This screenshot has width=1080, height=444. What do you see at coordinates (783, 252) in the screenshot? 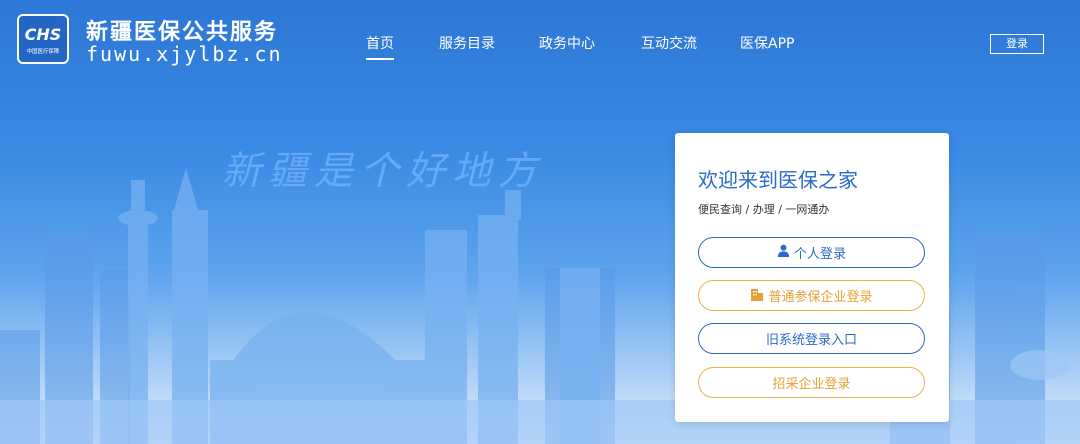
I see `person-icon` at bounding box center [783, 252].